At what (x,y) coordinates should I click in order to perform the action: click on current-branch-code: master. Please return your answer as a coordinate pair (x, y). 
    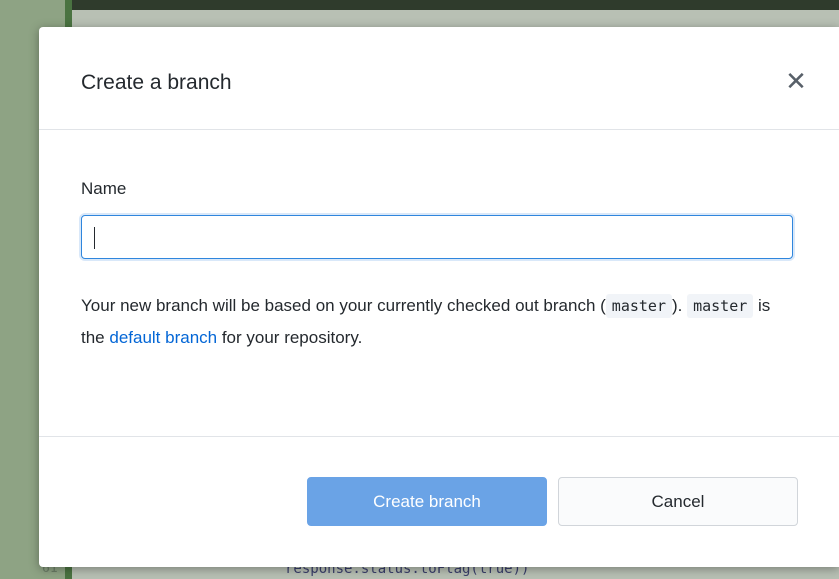
    Looking at the image, I should click on (638, 306).